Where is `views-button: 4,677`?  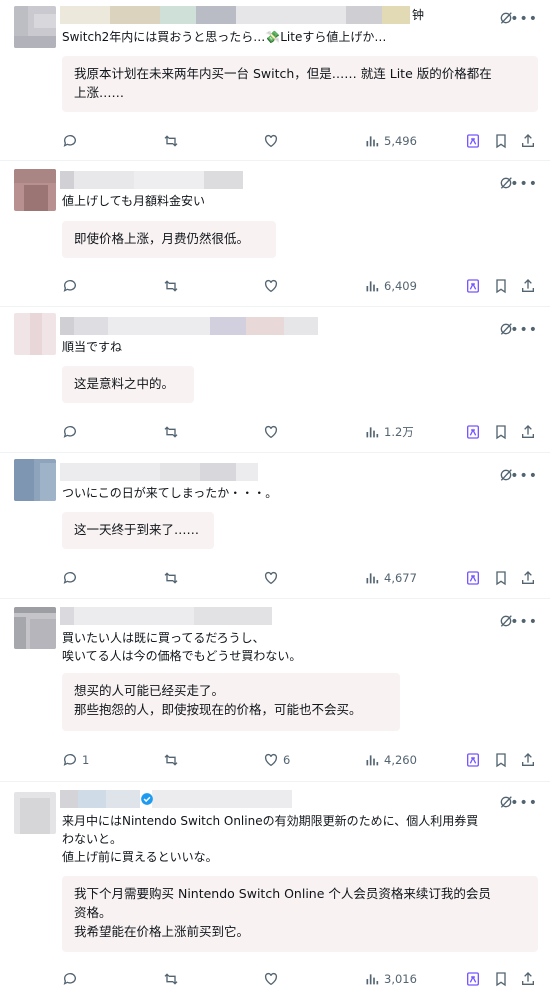 views-button: 4,677 is located at coordinates (390, 578).